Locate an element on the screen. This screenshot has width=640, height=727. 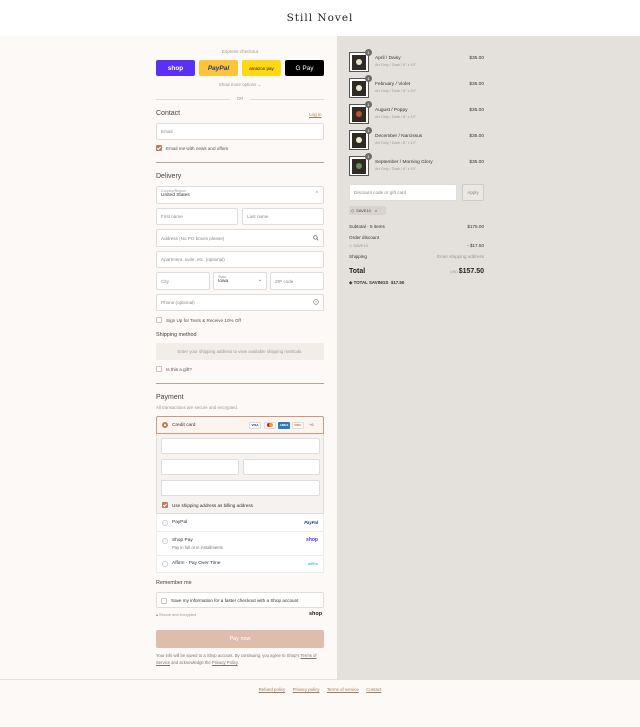
apartment-field is located at coordinates (240, 259).